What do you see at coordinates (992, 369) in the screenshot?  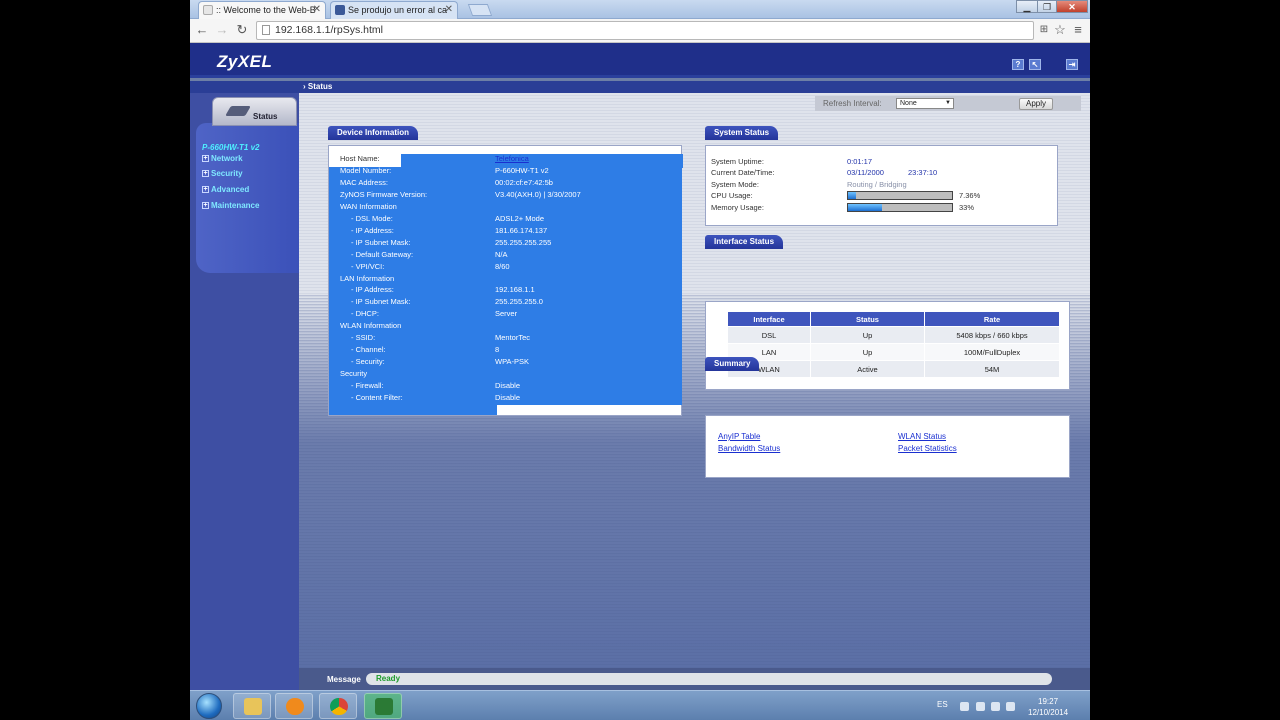 I see `rate-cell: 54M` at bounding box center [992, 369].